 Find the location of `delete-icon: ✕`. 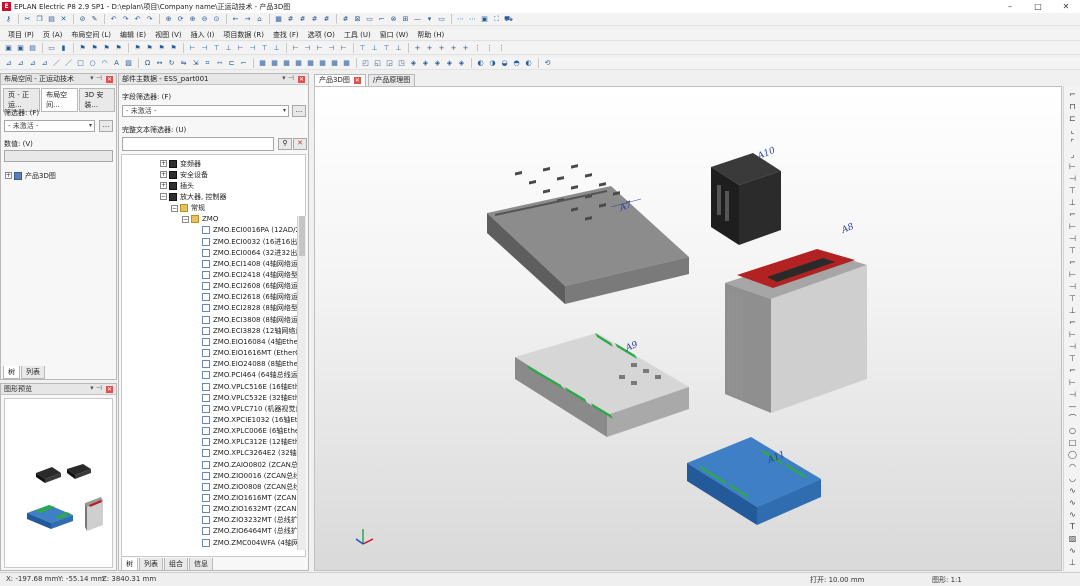

delete-icon: ✕ is located at coordinates (63, 19).